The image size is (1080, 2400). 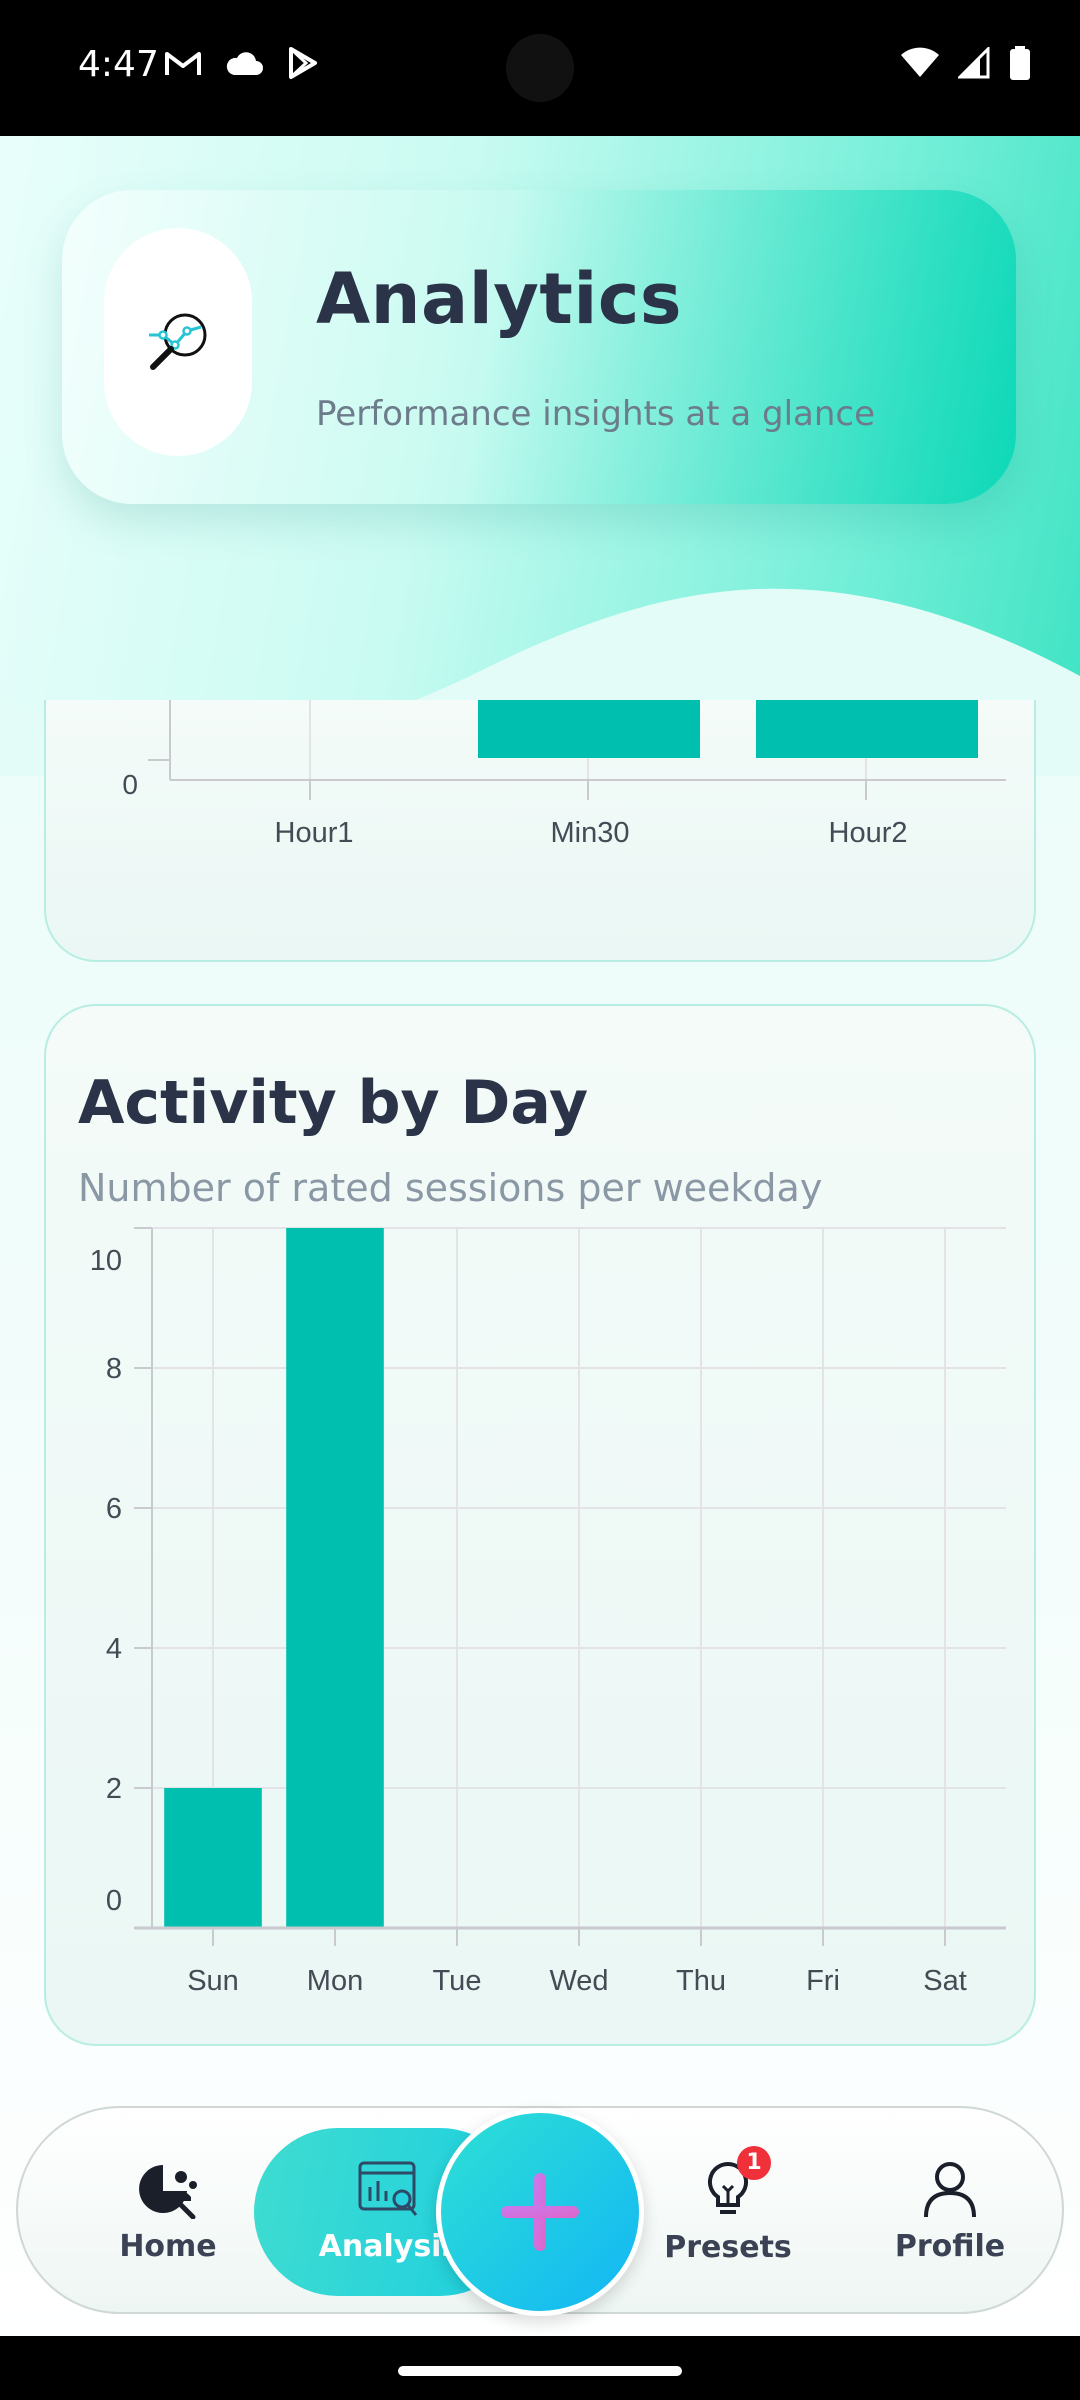 What do you see at coordinates (335, 1981) in the screenshot?
I see `chart-x-label-mon: Mon` at bounding box center [335, 1981].